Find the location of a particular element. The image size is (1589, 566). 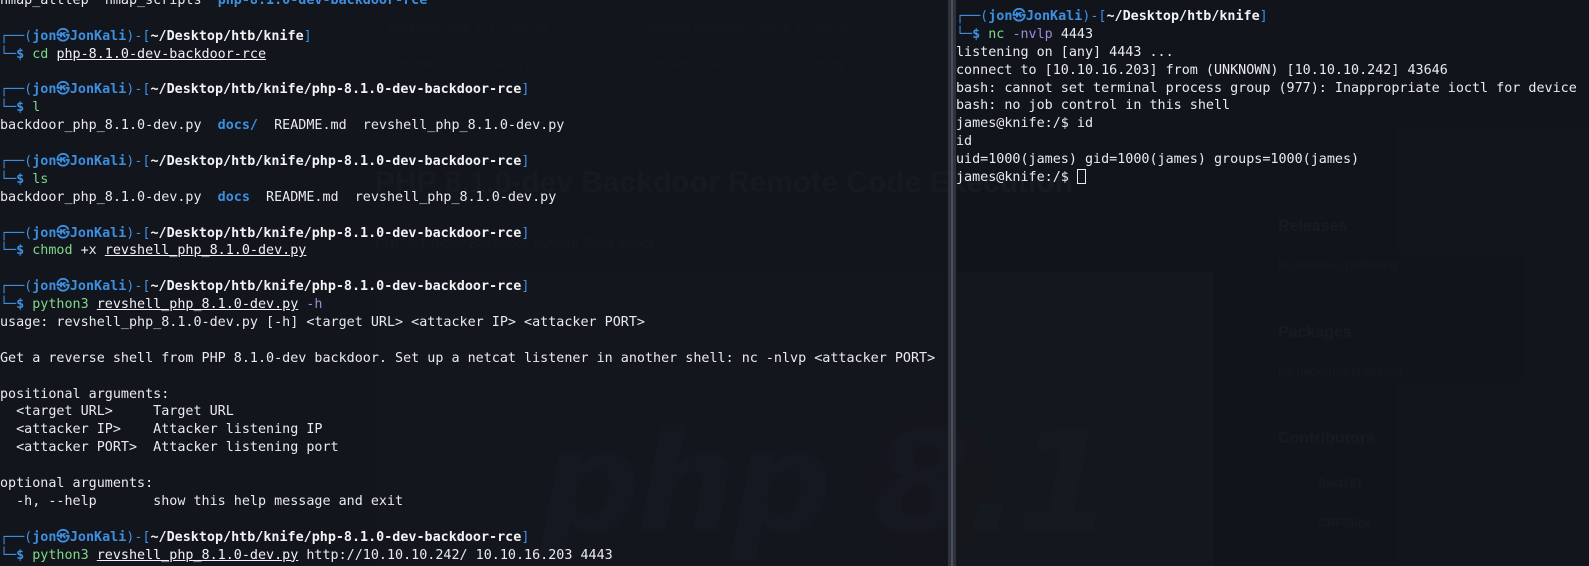

command-line: └─$ l is located at coordinates (20, 108).